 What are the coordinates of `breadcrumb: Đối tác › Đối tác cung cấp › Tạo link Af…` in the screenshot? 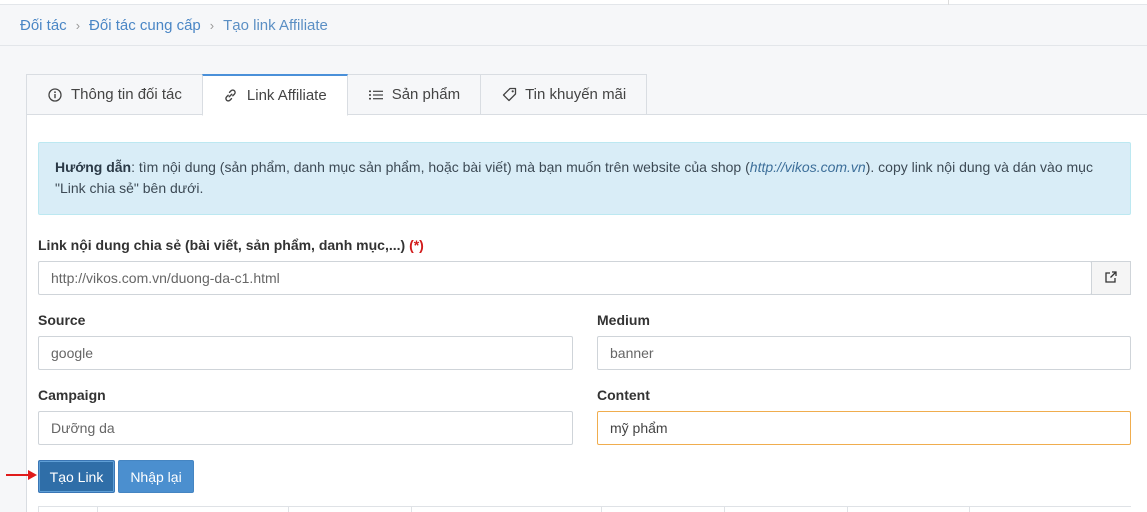 It's located at (573, 25).